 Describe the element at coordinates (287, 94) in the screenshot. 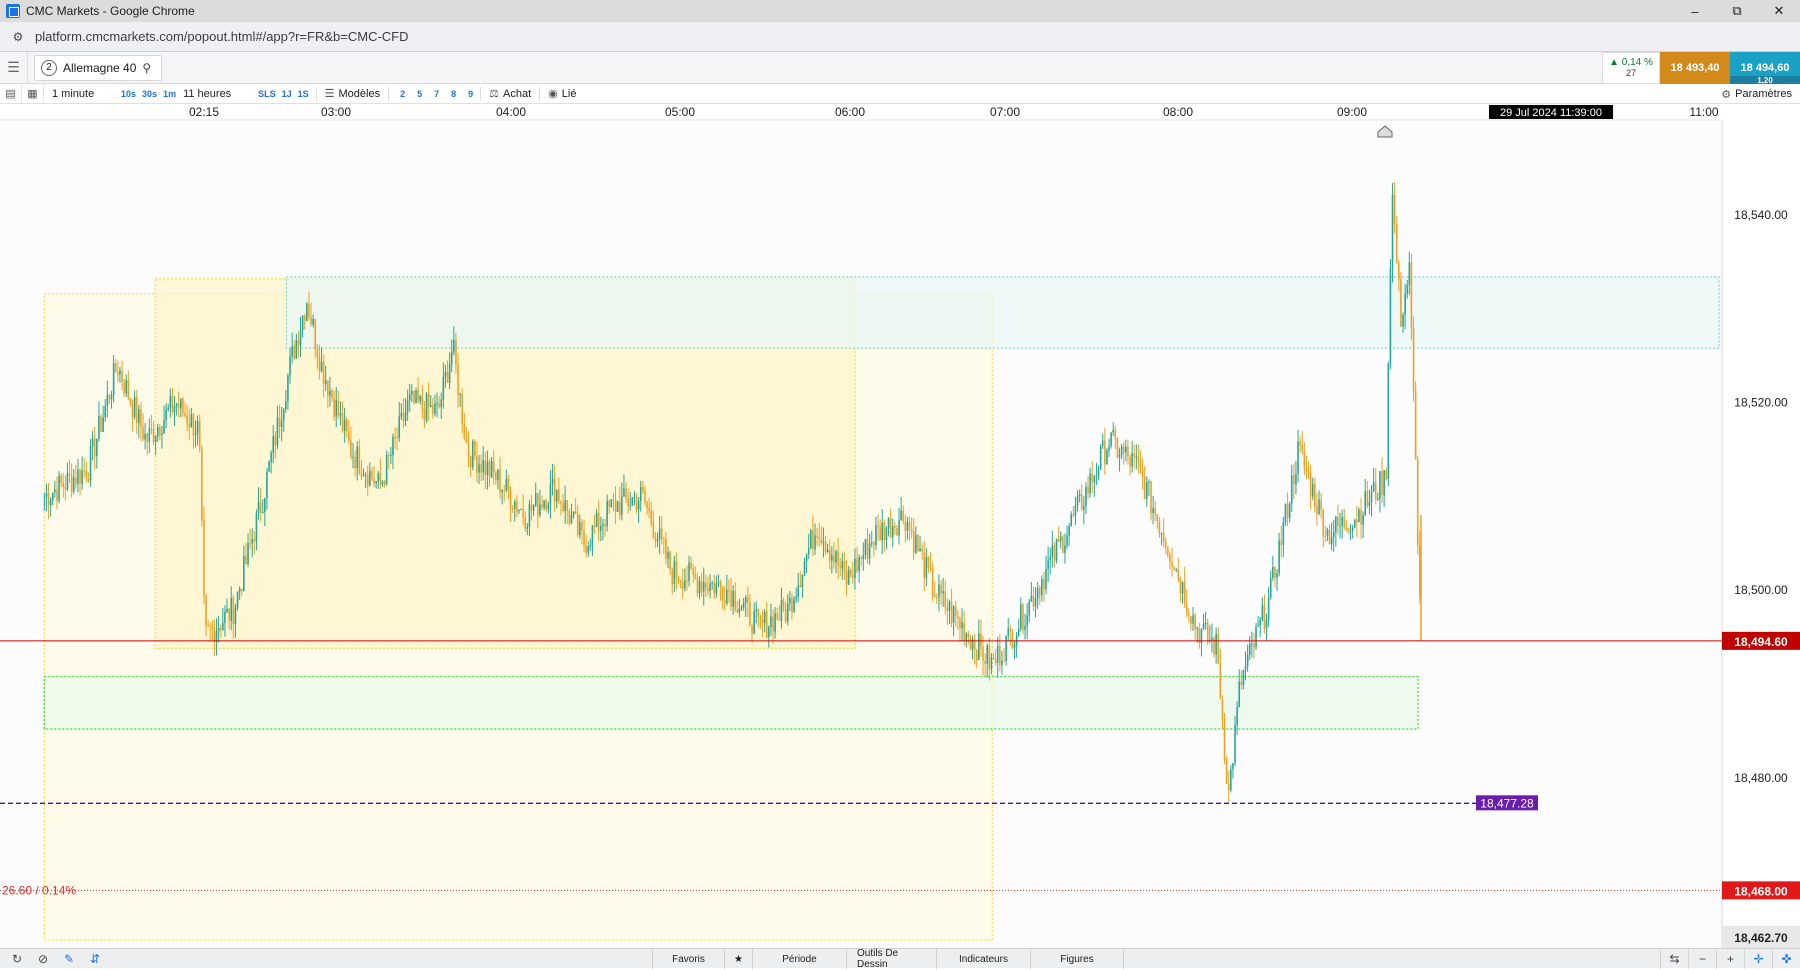

I see `quick-span-1j: 1J` at that location.